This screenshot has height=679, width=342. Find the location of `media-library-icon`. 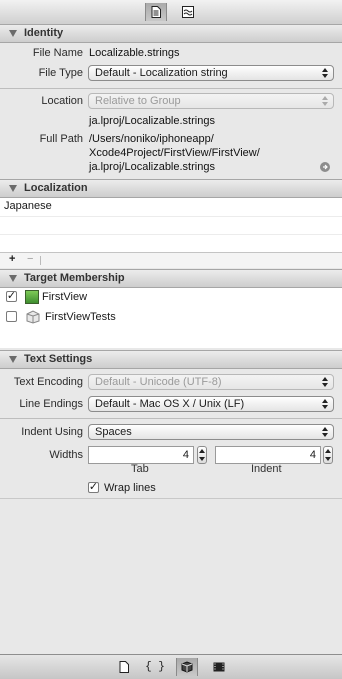

media-library-icon is located at coordinates (219, 667).